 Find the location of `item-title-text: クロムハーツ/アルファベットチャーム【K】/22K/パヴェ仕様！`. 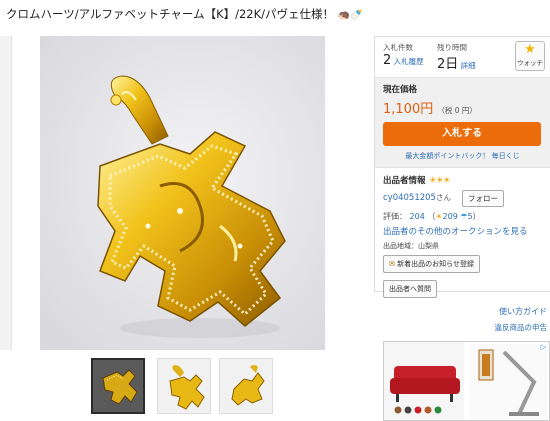

item-title-text: クロムハーツ/アルファベットチャーム【K】/22K/パヴェ仕様！ is located at coordinates (170, 14).